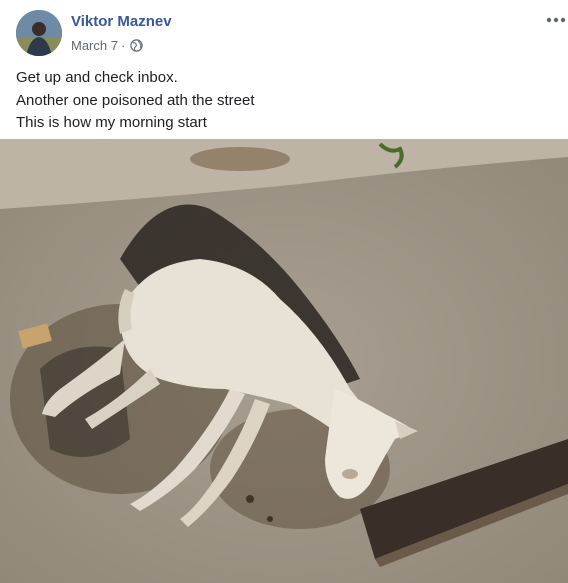 The width and height of the screenshot is (568, 583). I want to click on globe-icon, so click(137, 45).